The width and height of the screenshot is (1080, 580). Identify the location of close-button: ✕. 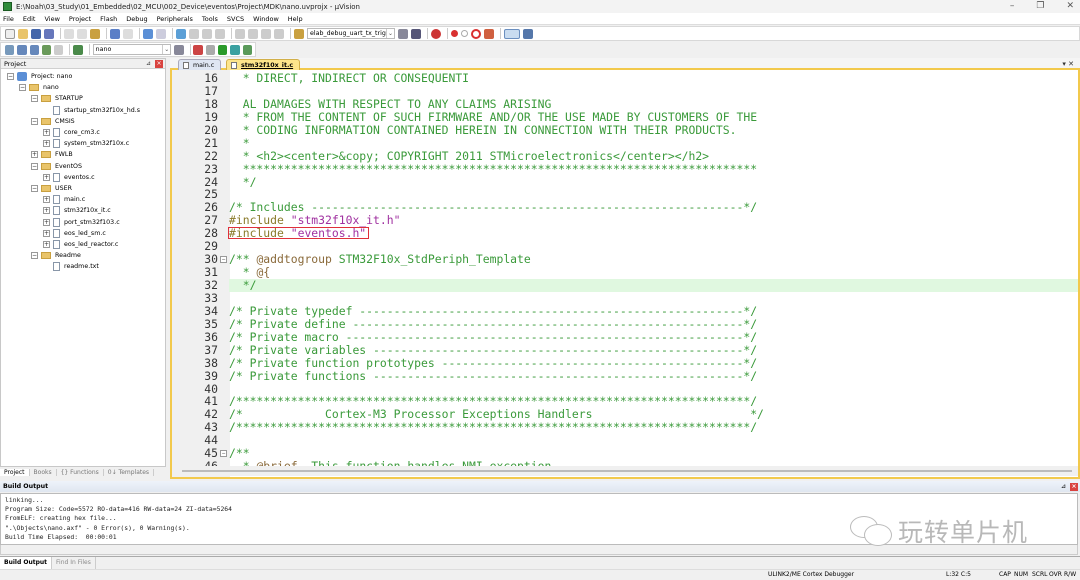
(1070, 6).